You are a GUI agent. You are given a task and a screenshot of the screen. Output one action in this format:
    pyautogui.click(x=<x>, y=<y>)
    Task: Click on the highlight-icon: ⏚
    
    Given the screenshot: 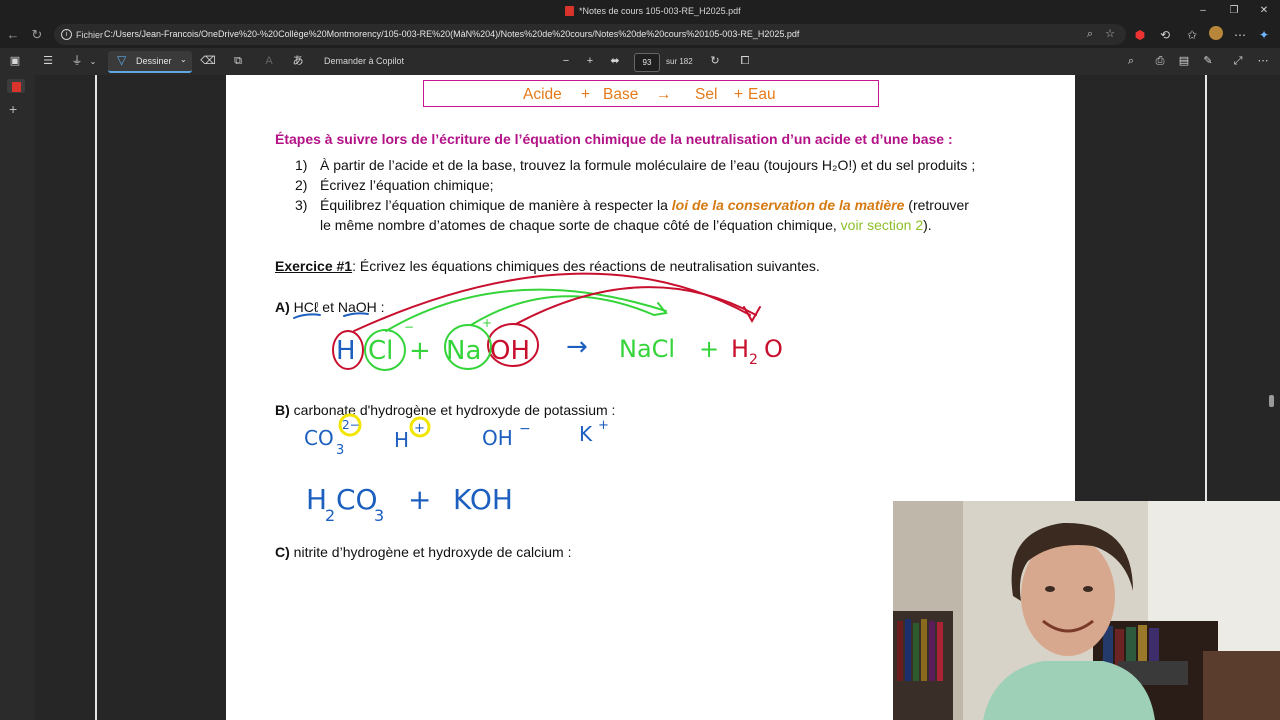 What is the action you would take?
    pyautogui.click(x=77, y=61)
    